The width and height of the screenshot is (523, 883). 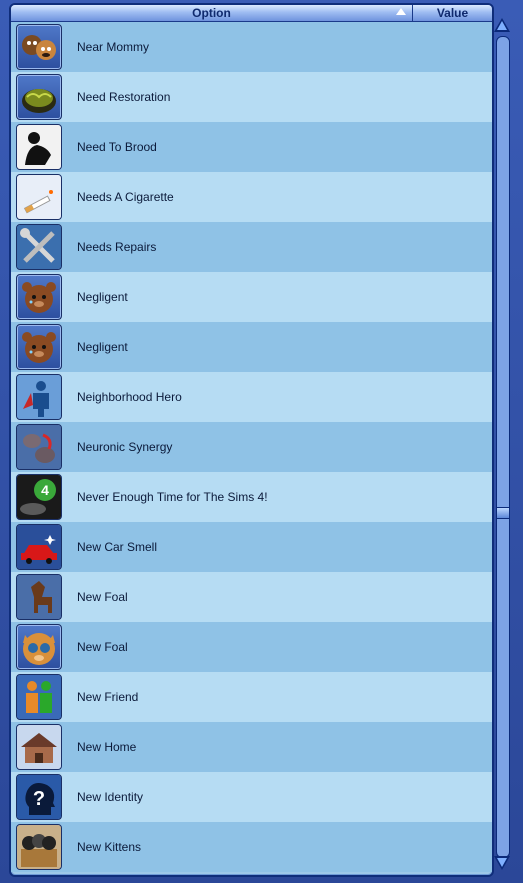 What do you see at coordinates (117, 547) in the screenshot?
I see `option-label: New Car Smell` at bounding box center [117, 547].